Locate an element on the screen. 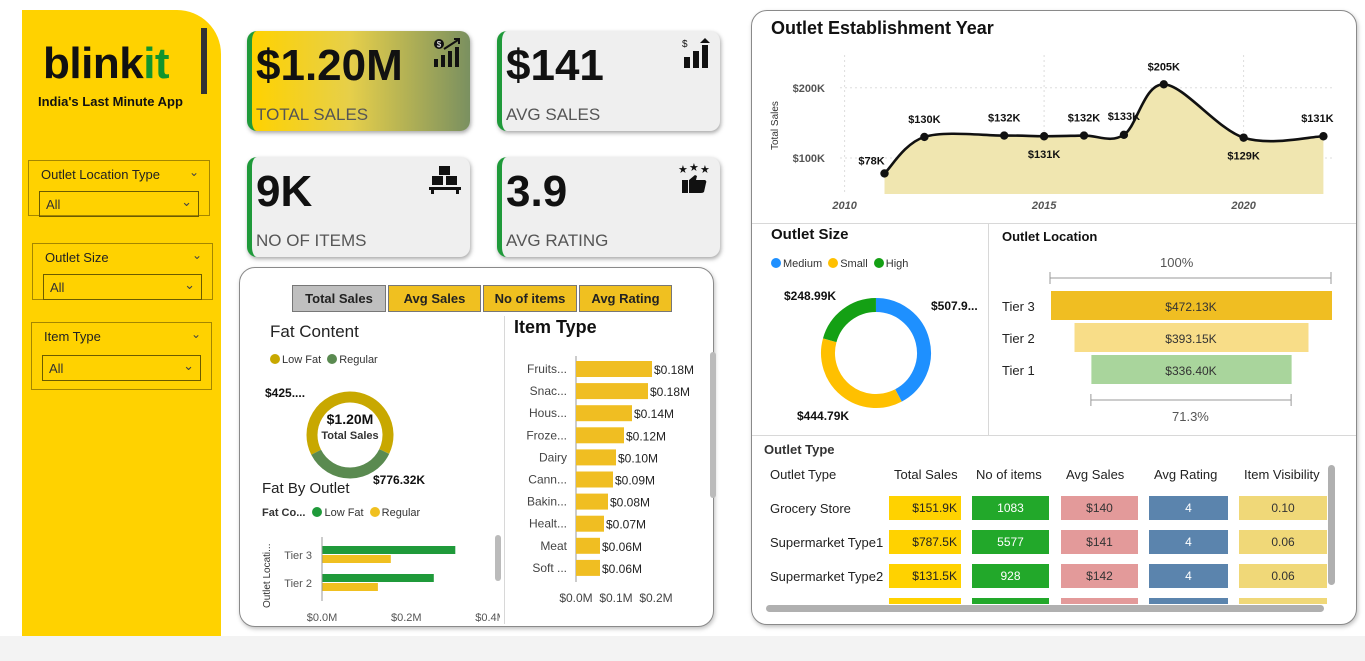 This screenshot has height=661, width=1365. brand-tagline: India's Last Minute App is located at coordinates (110, 101).